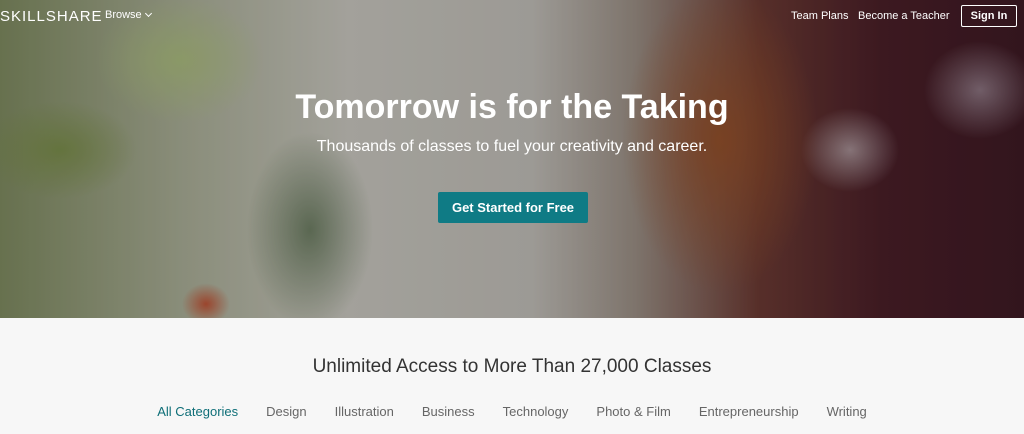  I want to click on get-started-button: Get Started for Free, so click(513, 207).